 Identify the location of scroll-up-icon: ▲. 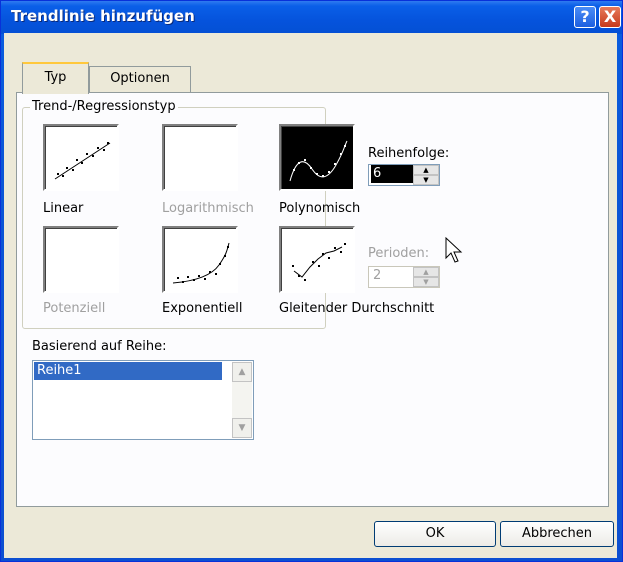
(242, 372).